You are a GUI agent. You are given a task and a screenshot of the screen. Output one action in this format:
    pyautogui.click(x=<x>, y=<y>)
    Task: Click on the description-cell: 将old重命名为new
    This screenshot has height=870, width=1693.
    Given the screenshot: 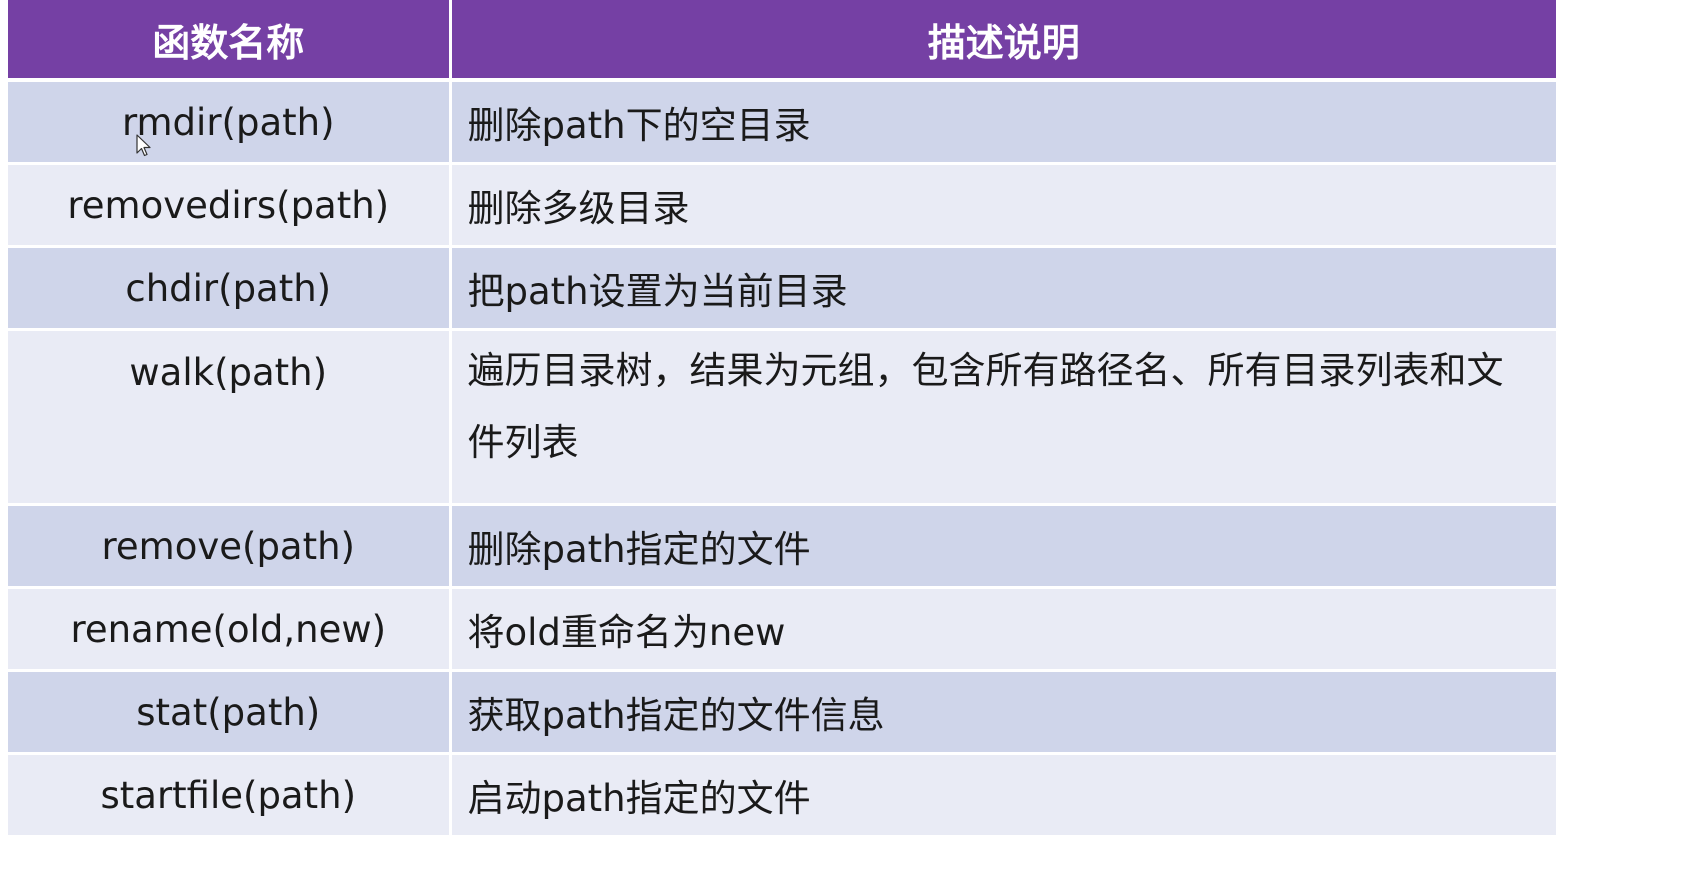 What is the action you would take?
    pyautogui.click(x=1003, y=629)
    